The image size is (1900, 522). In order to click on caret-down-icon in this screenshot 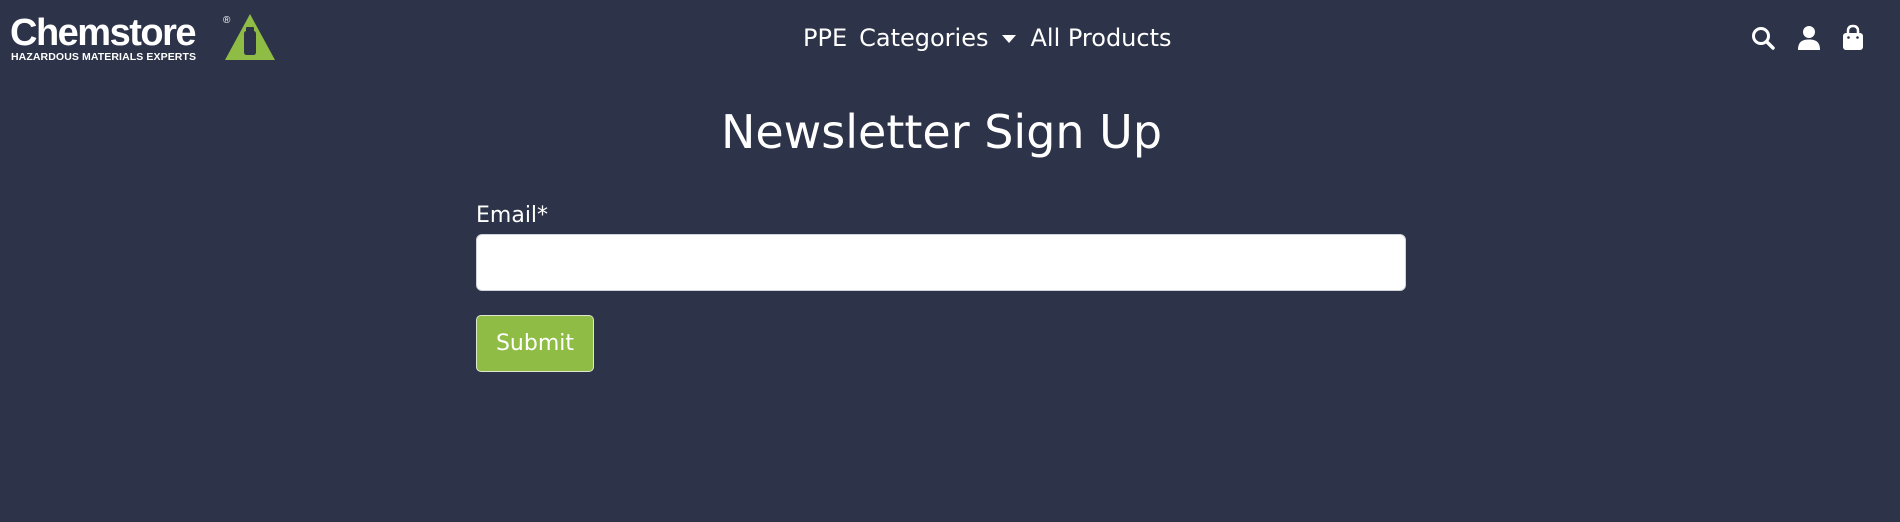, I will do `click(1009, 39)`.